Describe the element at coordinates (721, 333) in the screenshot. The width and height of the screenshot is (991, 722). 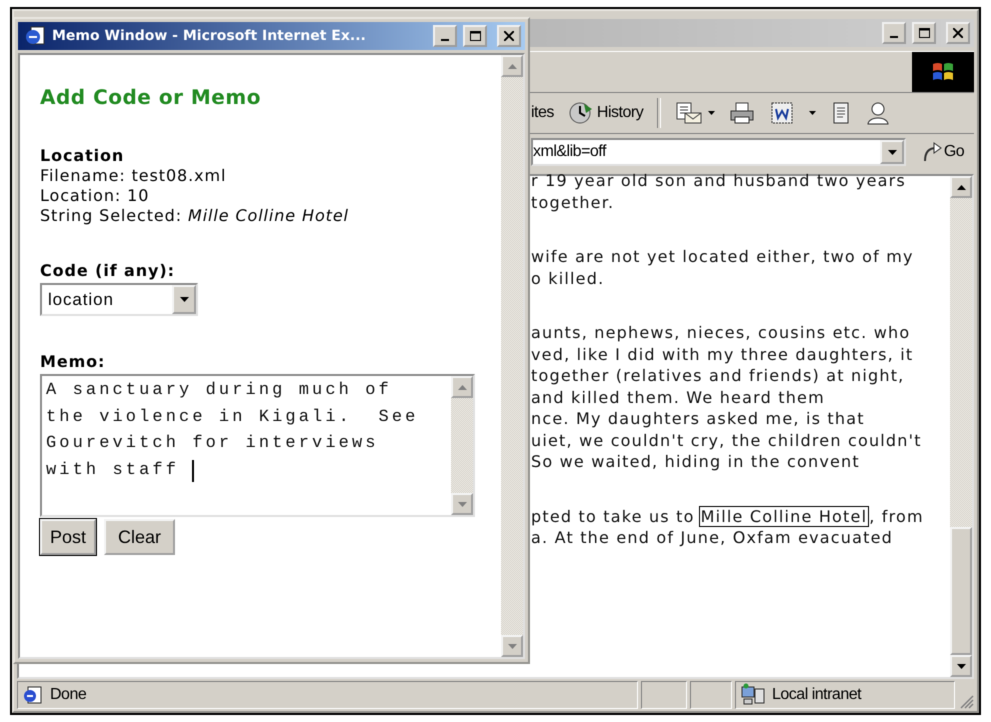
I see `text-line: aunts, nephews, nieces, cousins etc. who` at that location.